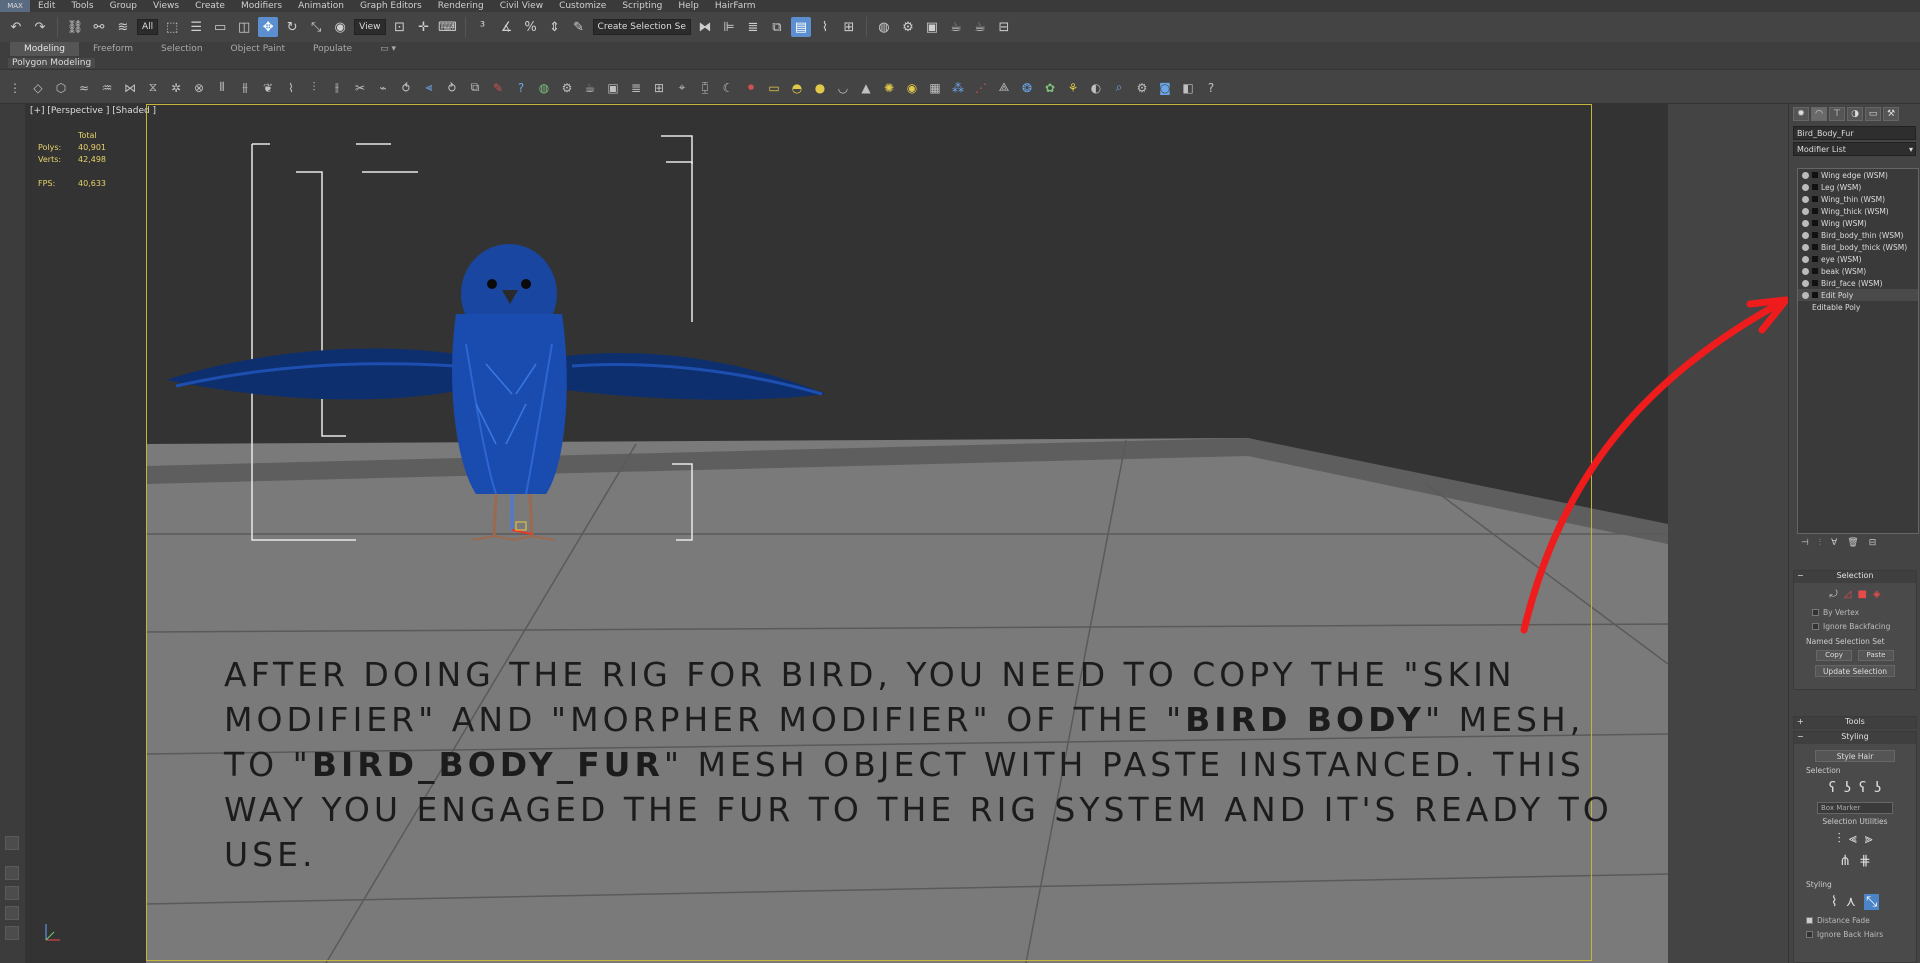  Describe the element at coordinates (424, 27) in the screenshot. I see `select-manipulate-icon: ✛` at that location.